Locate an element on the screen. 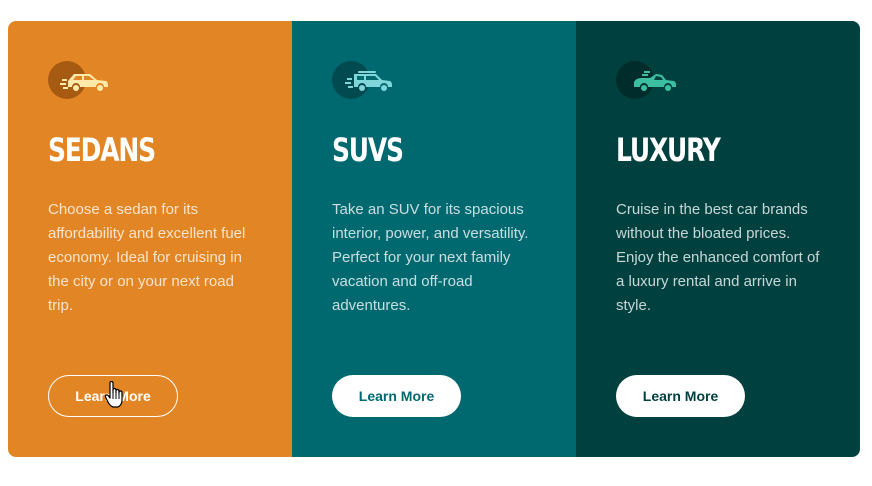 This screenshot has height=486, width=872. hand-pointer-cursor-icon is located at coordinates (113, 394).